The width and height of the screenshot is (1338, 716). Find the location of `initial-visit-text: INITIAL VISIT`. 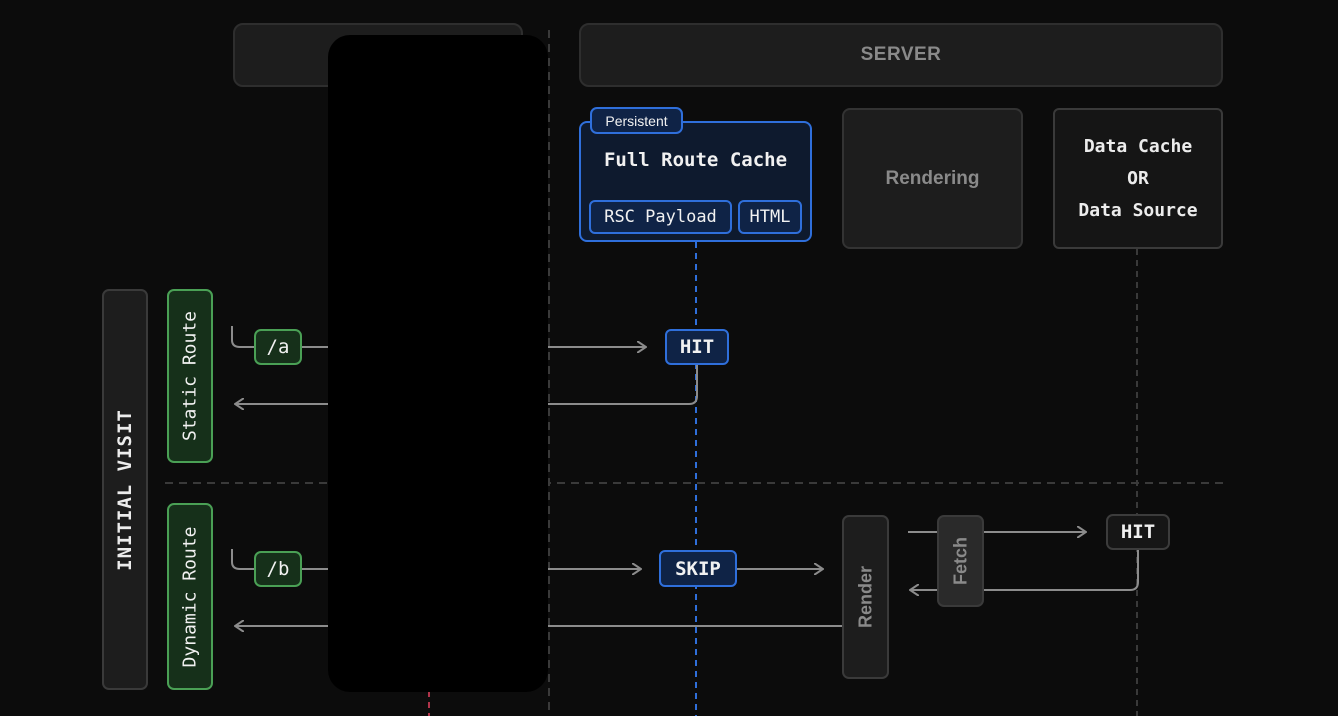

initial-visit-text: INITIAL VISIT is located at coordinates (125, 489).